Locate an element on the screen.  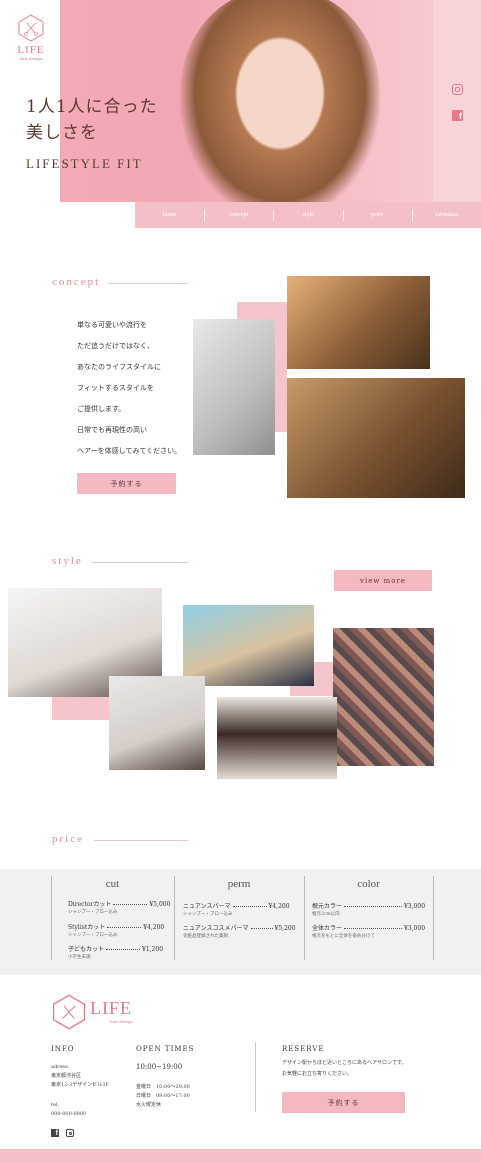
concept-photo-stylist is located at coordinates (234, 387).